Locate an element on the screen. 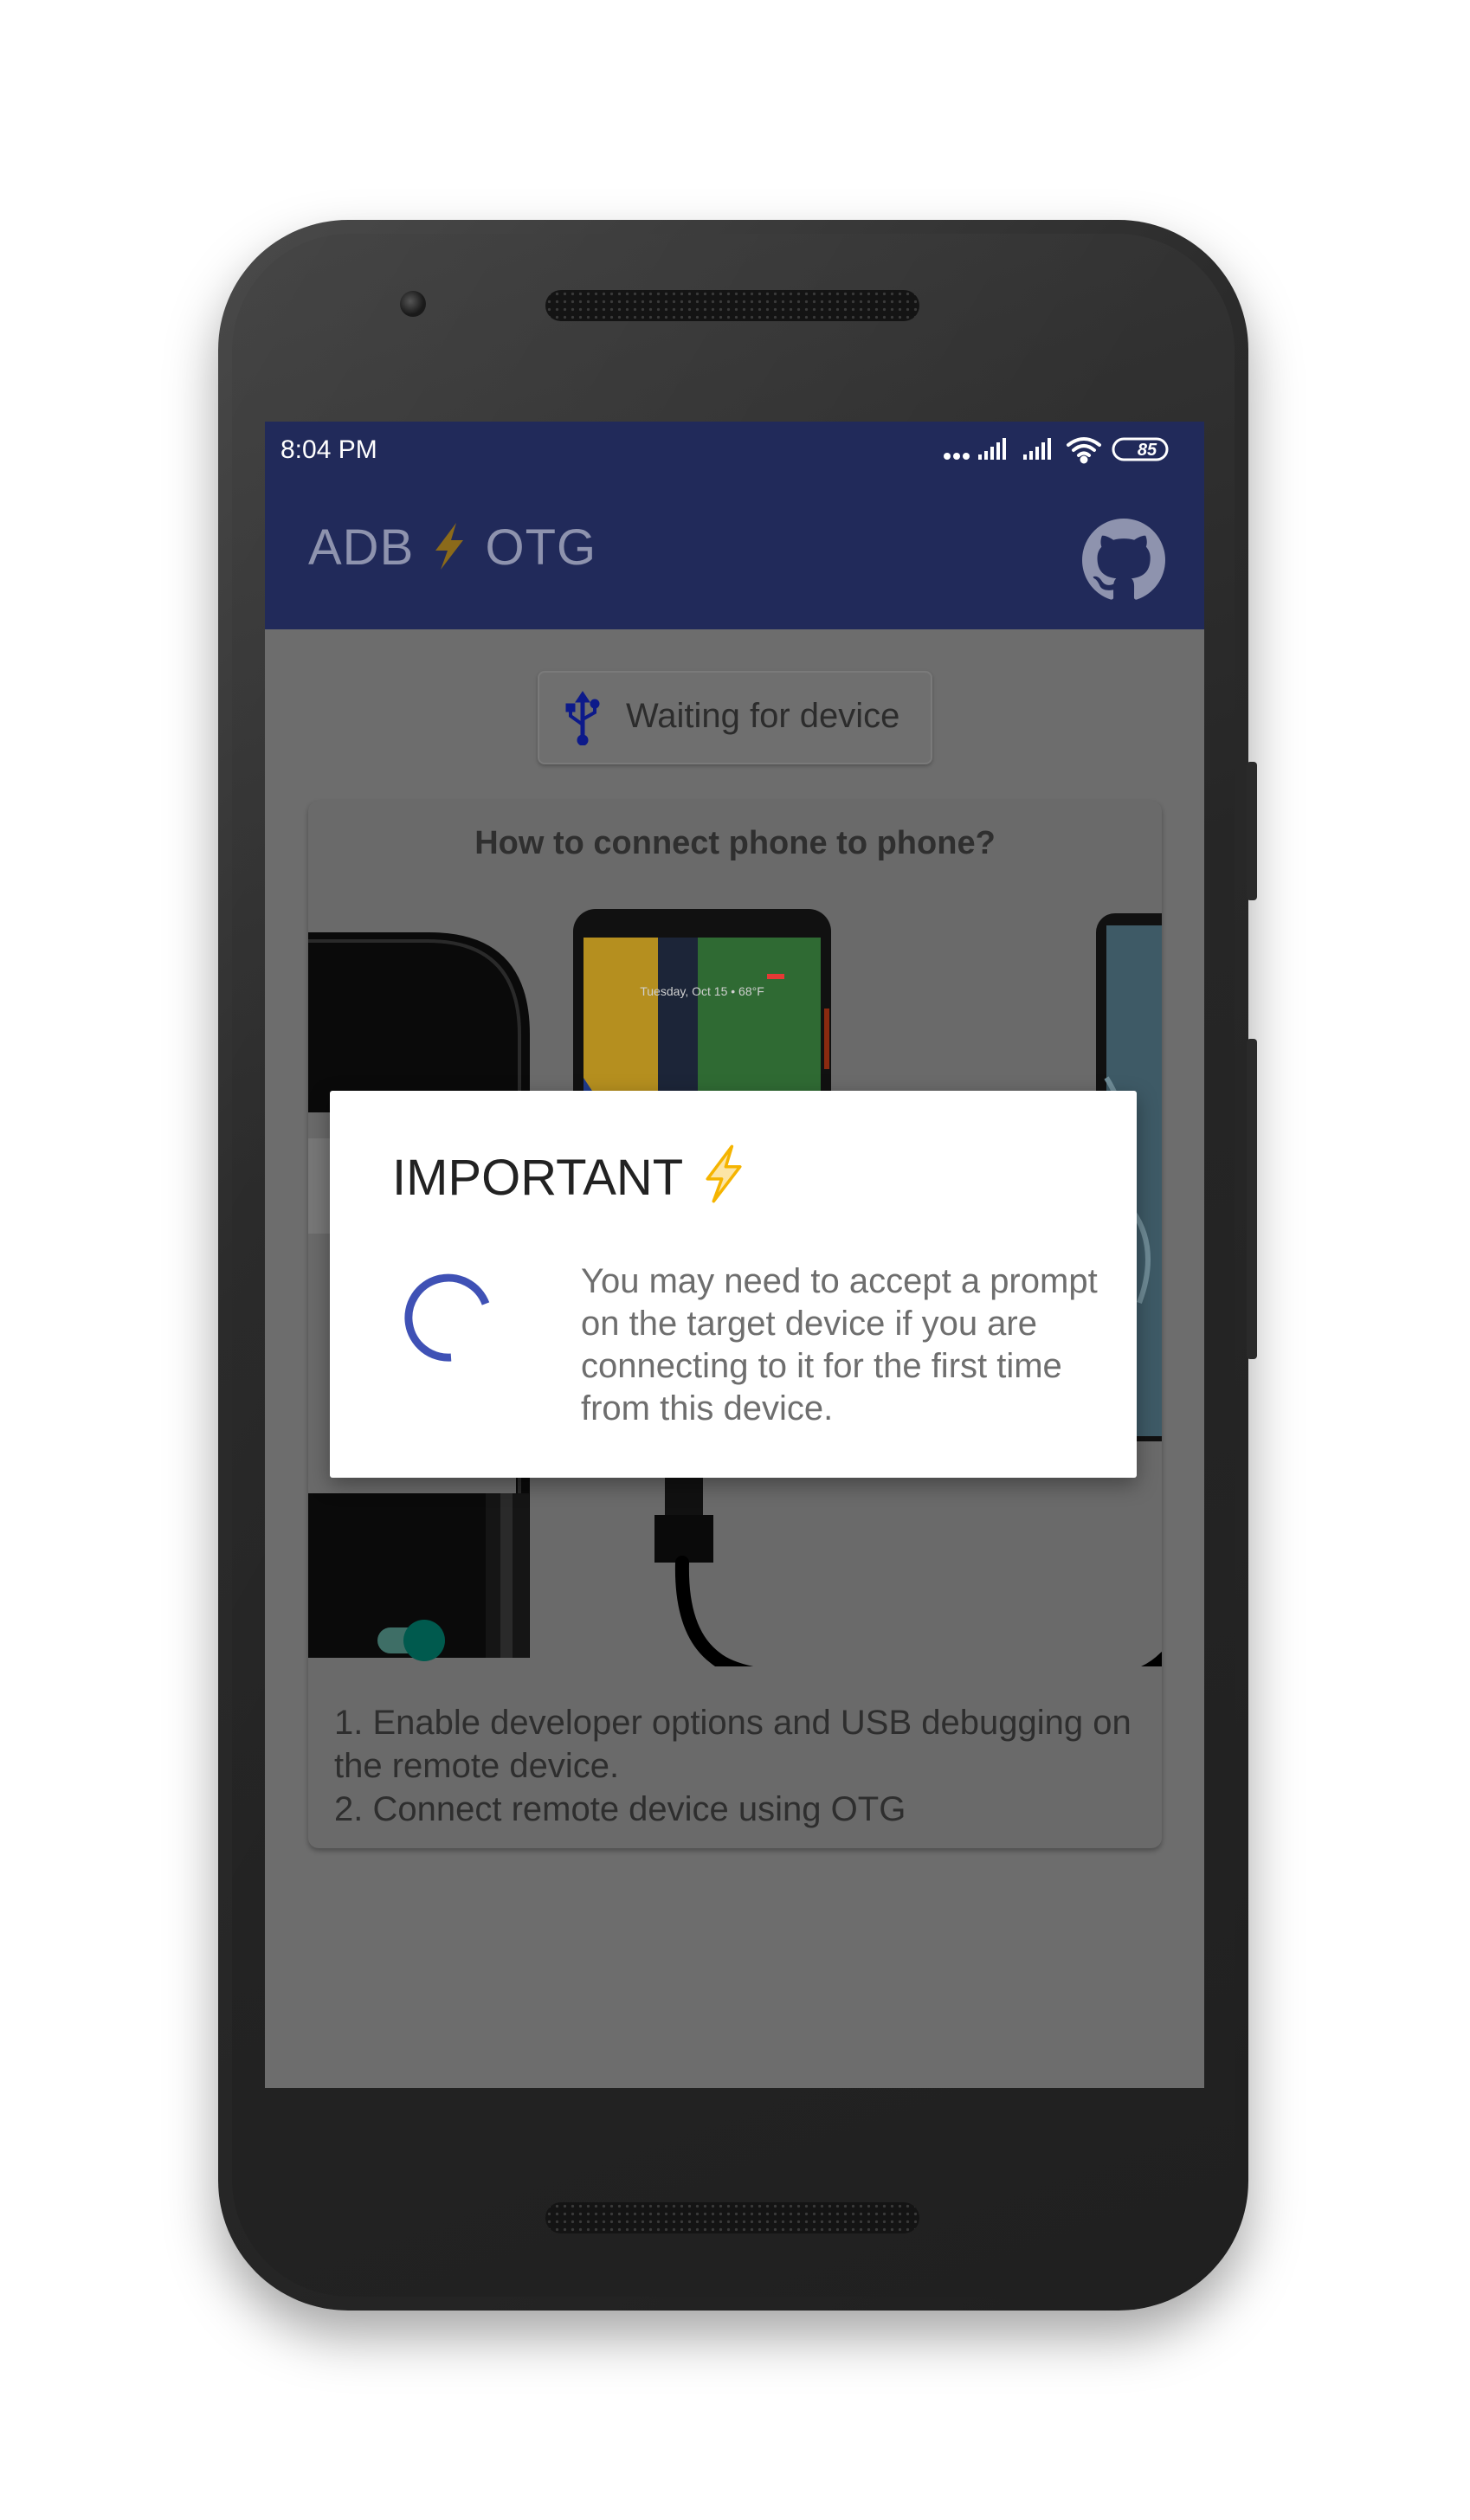 The height and width of the screenshot is (2520, 1470). signal-icon is located at coordinates (992, 449).